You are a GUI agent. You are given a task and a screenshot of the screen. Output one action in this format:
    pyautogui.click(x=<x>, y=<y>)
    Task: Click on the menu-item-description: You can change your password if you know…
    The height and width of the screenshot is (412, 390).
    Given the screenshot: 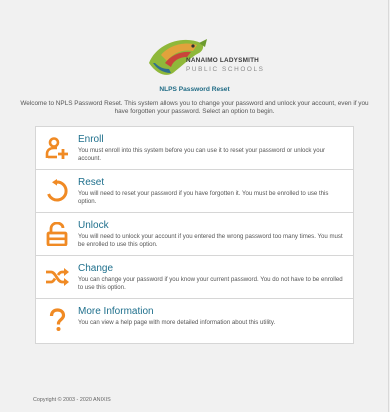 What is the action you would take?
    pyautogui.click(x=210, y=283)
    